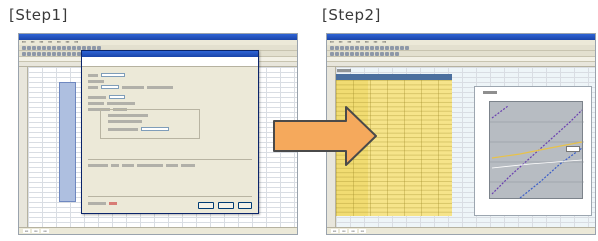  What do you see at coordinates (344, 70) in the screenshot?
I see `table-title` at bounding box center [344, 70].